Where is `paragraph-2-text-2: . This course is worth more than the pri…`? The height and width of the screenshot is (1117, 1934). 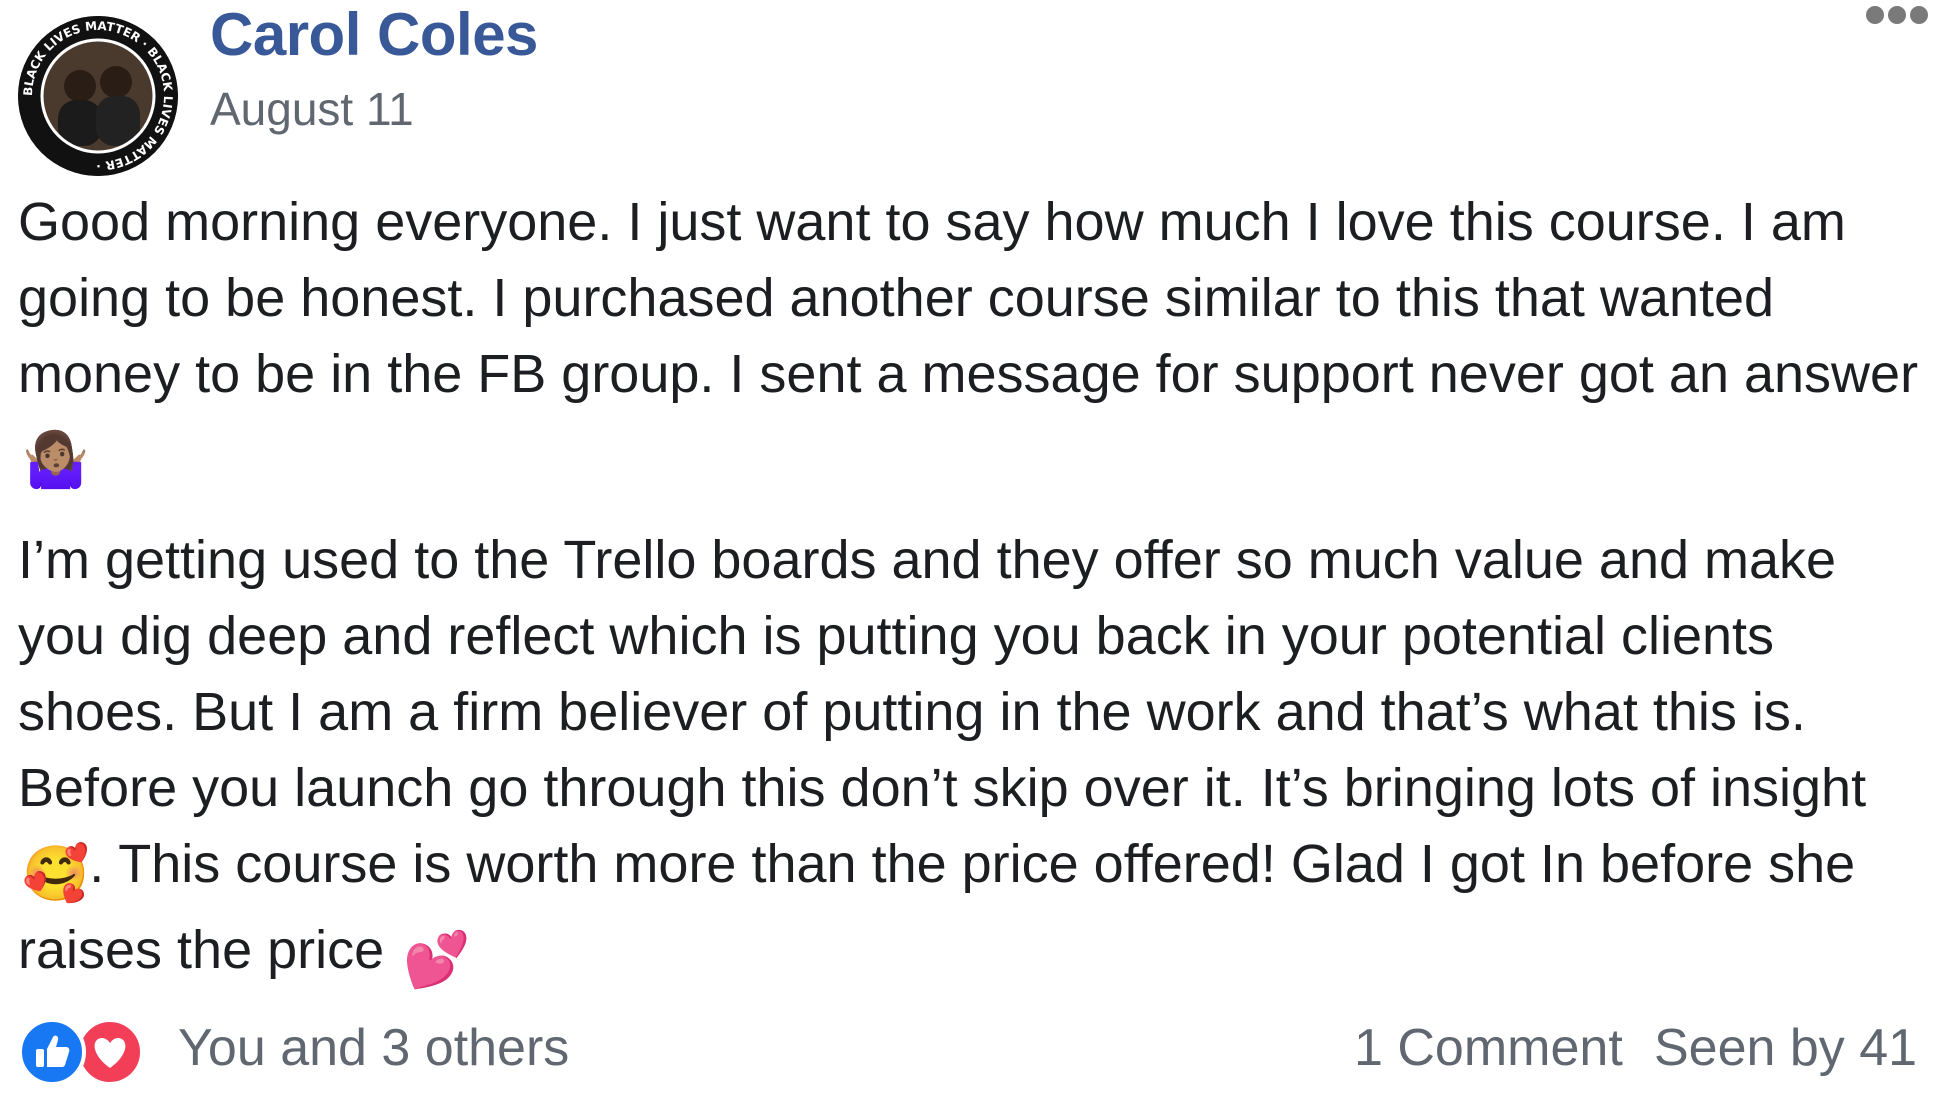 paragraph-2-text-2: . This course is worth more than the pri… is located at coordinates (937, 907).